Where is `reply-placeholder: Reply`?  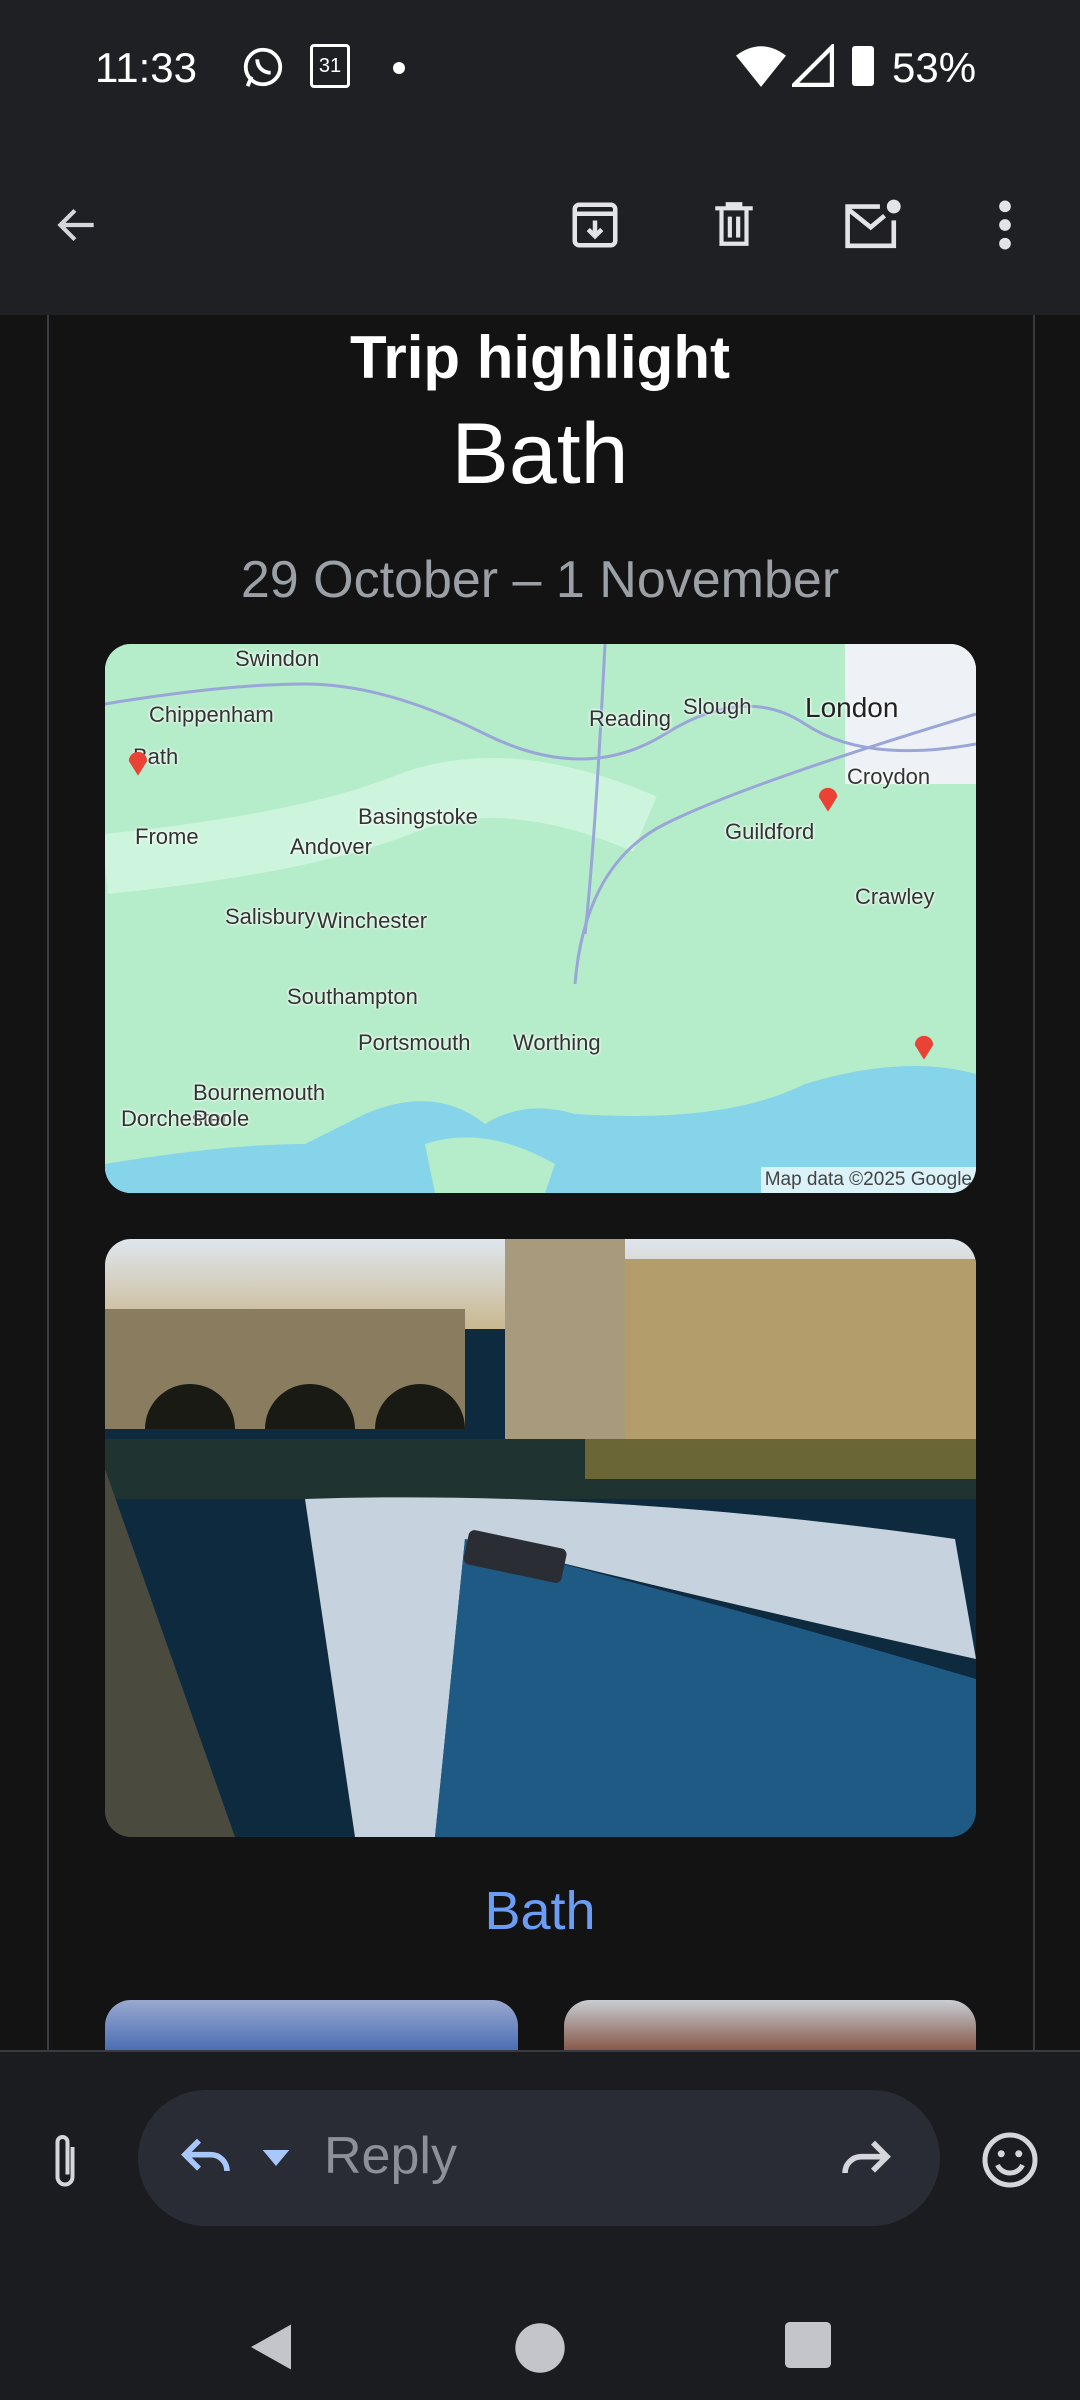
reply-placeholder: Reply is located at coordinates (390, 2156).